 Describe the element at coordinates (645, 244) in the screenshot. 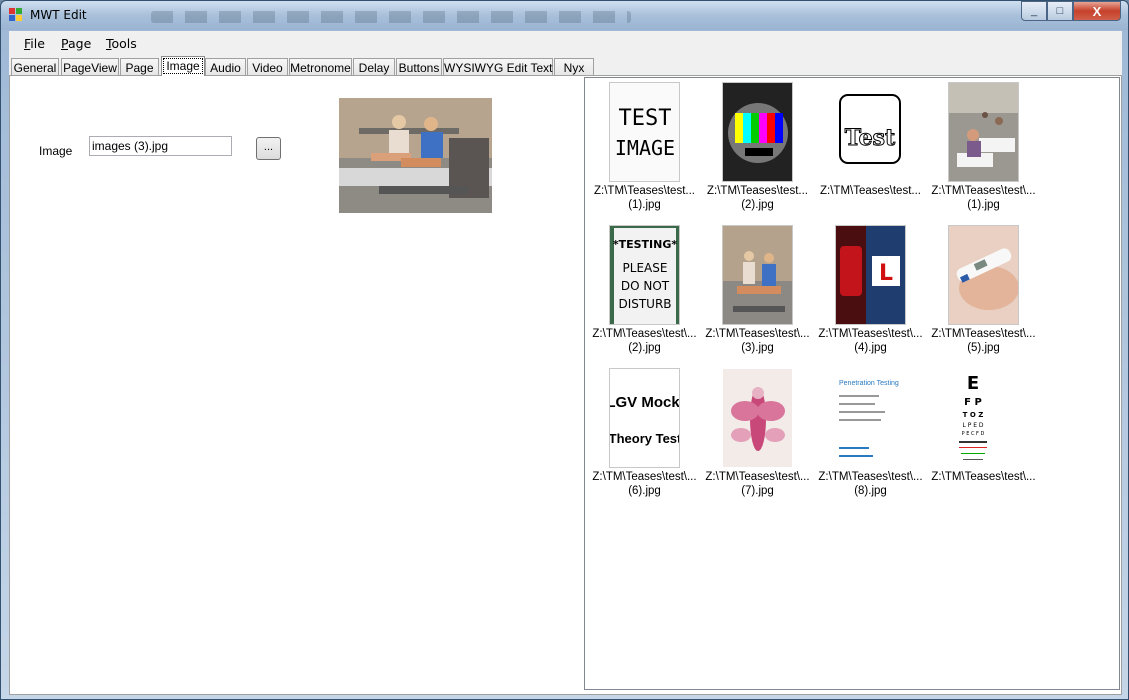

I see `thumb-text-line: *TESTING*` at that location.